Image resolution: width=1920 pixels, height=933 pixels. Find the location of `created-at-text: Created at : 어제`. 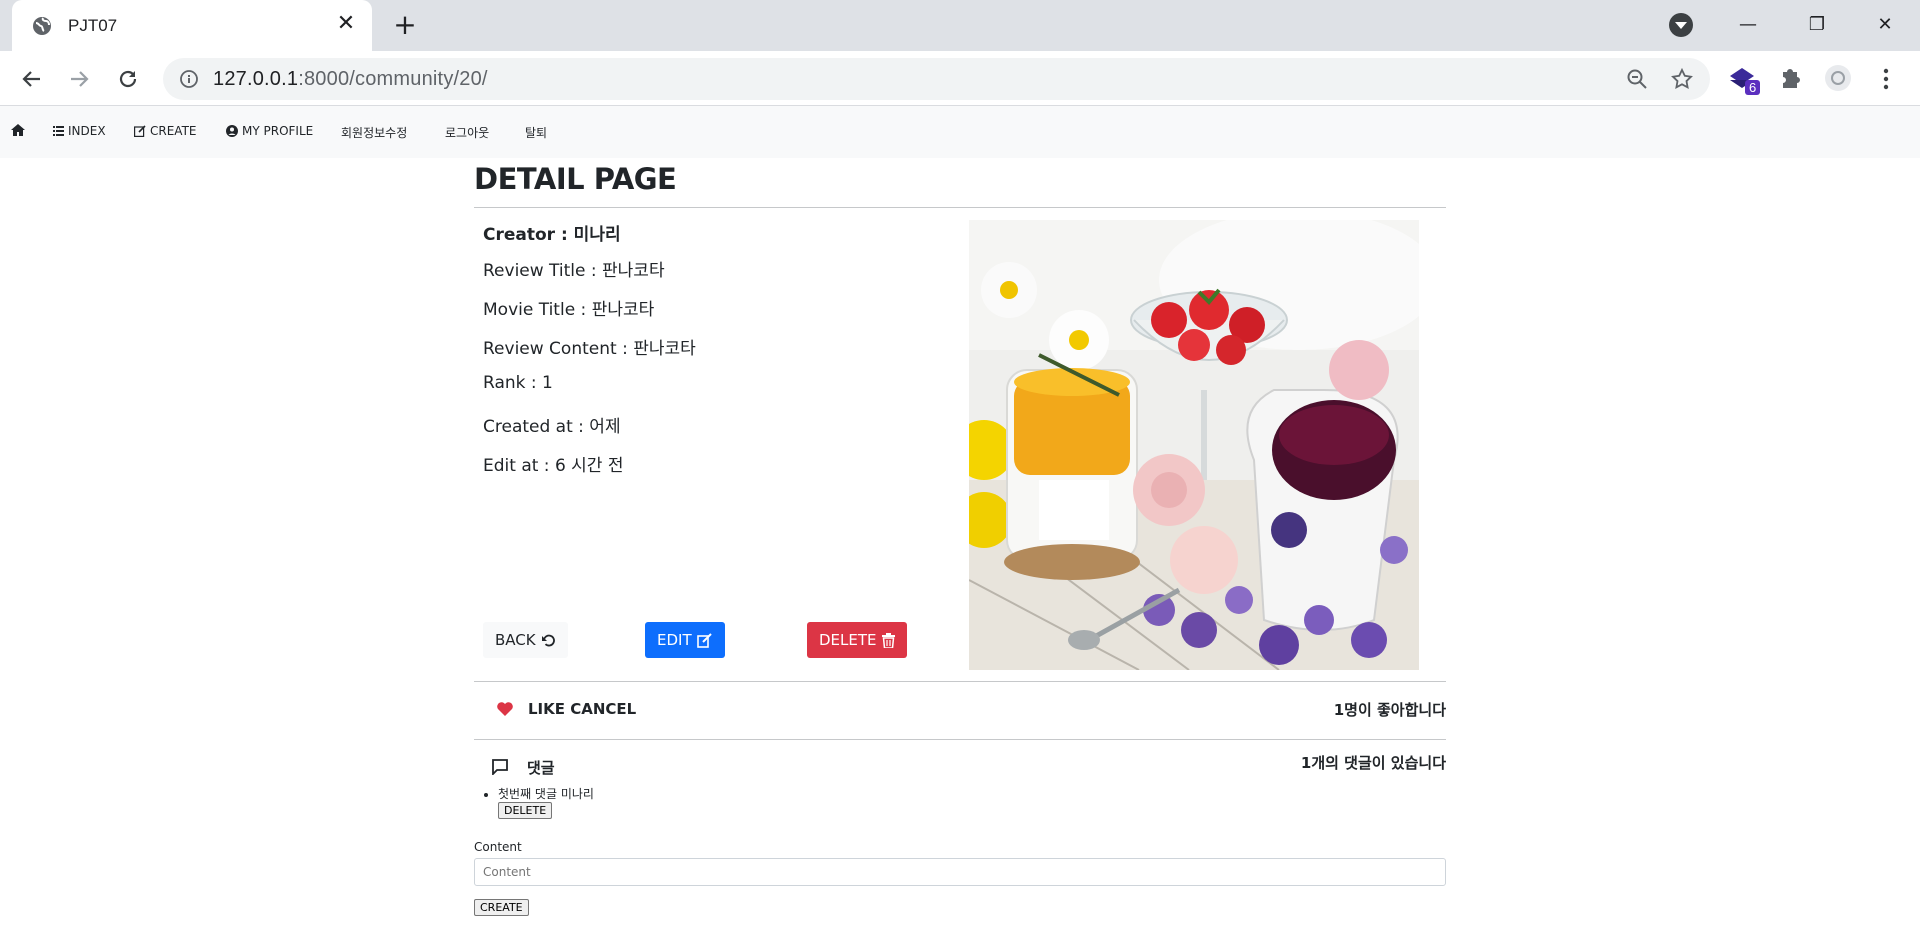

created-at-text: Created at : 어제 is located at coordinates (552, 427).